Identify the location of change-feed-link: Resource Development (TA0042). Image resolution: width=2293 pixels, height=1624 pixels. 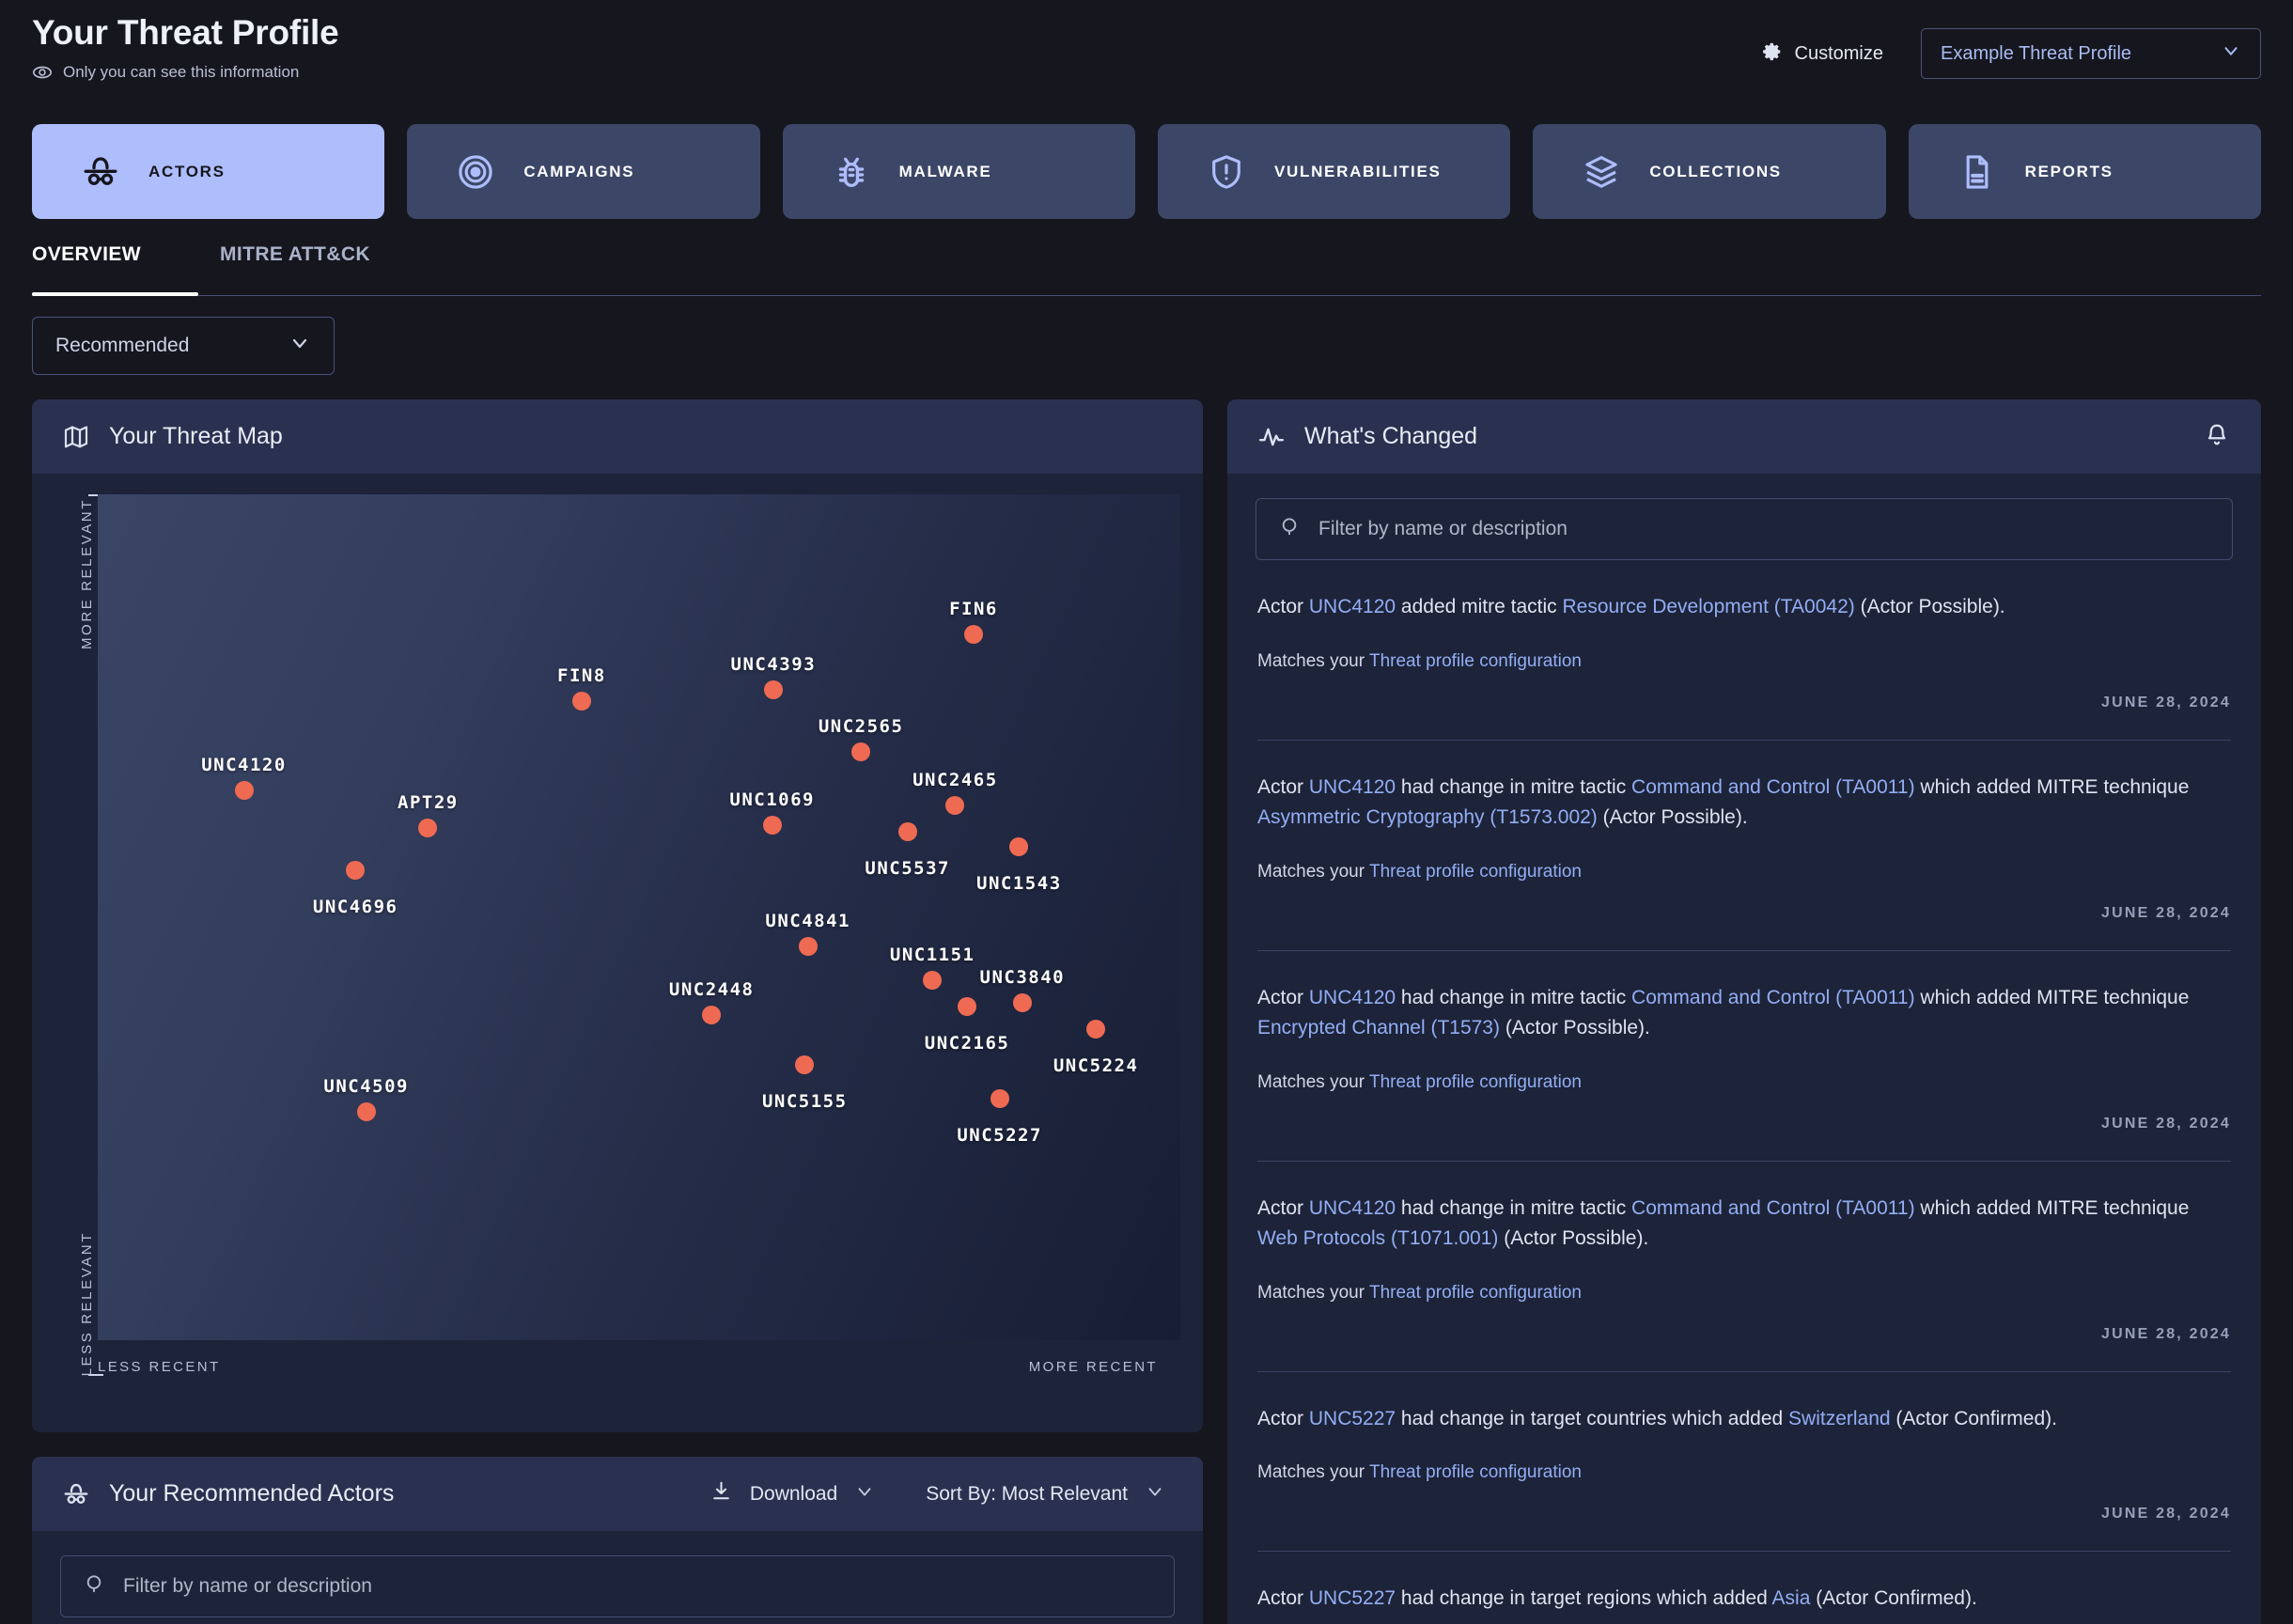
(1709, 606).